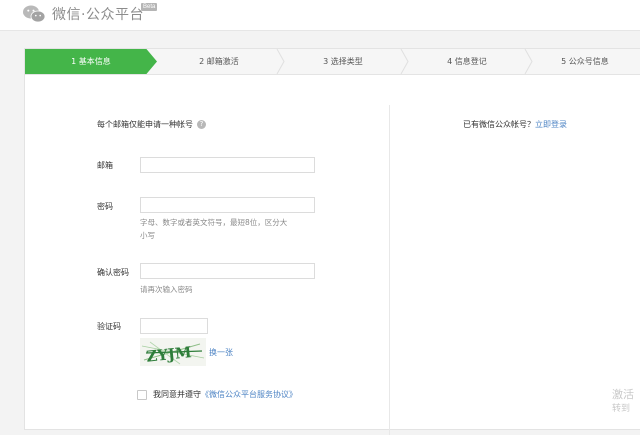 The height and width of the screenshot is (435, 640). Describe the element at coordinates (145, 124) in the screenshot. I see `email-tip-text: 每个邮箱仅能申请一种帐号` at that location.